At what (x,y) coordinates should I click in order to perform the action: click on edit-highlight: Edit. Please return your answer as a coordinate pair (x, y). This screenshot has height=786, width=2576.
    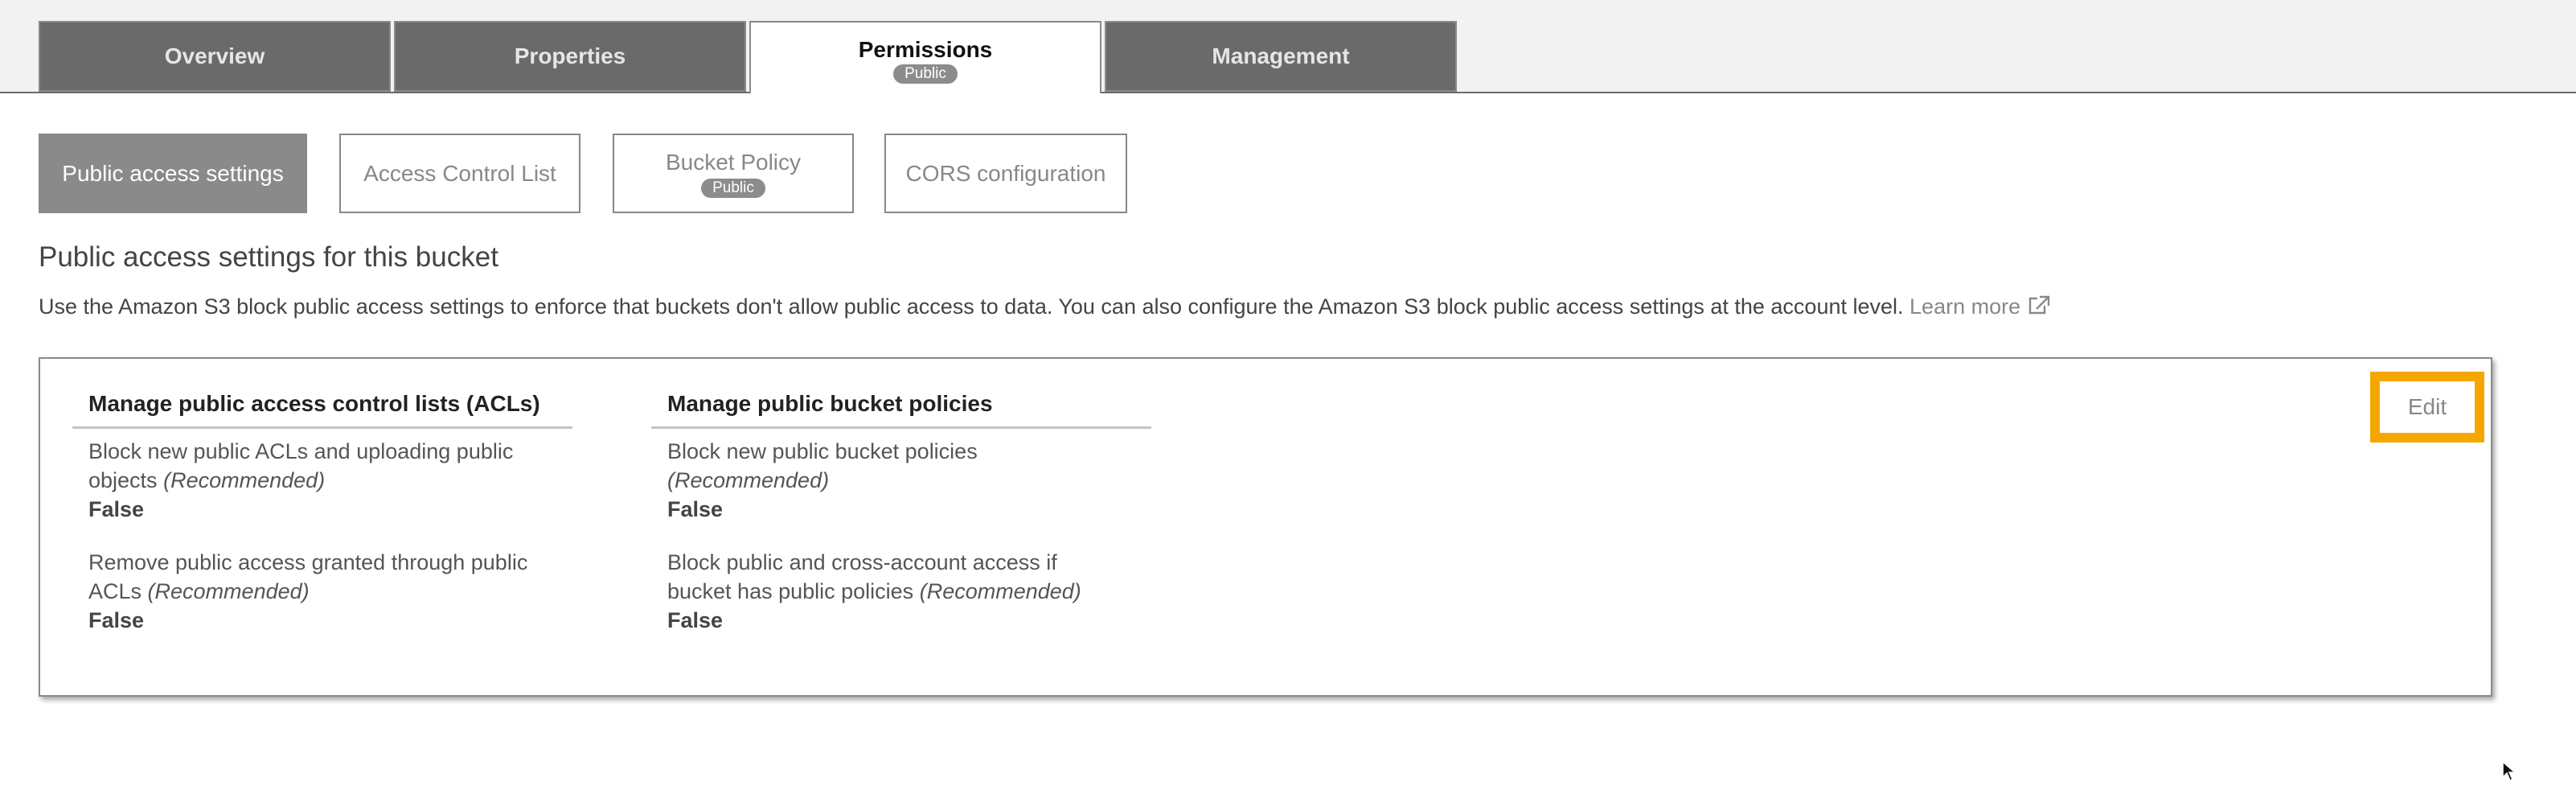
    Looking at the image, I should click on (2427, 407).